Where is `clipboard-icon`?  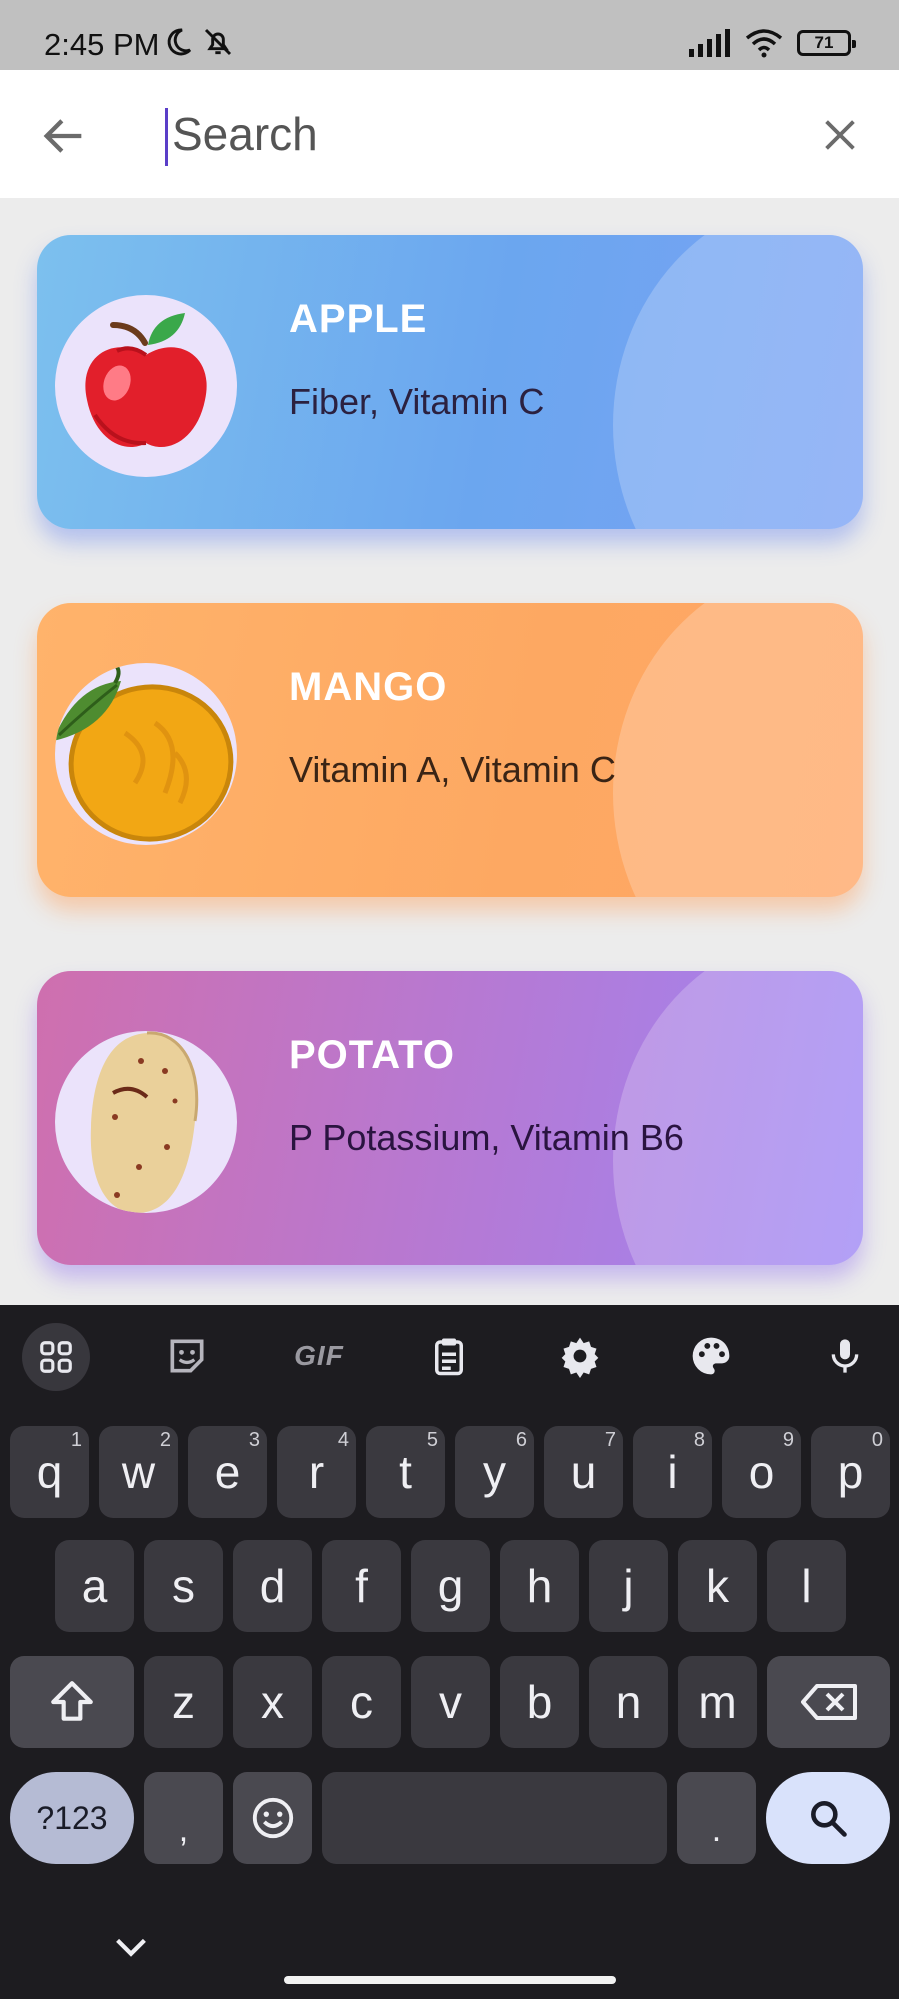
clipboard-icon is located at coordinates (449, 1356).